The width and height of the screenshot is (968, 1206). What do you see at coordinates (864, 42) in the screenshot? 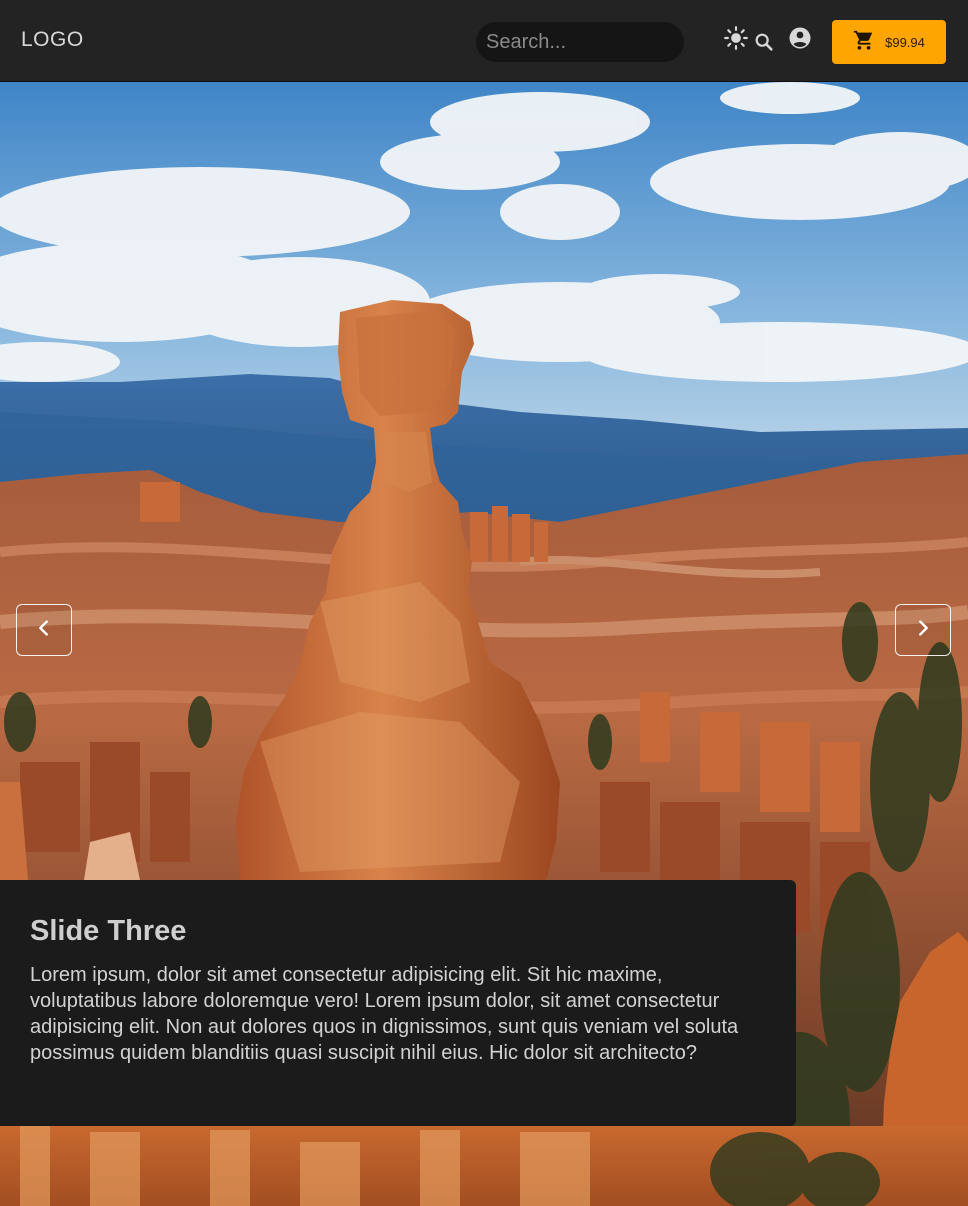
I see `cart-icon` at bounding box center [864, 42].